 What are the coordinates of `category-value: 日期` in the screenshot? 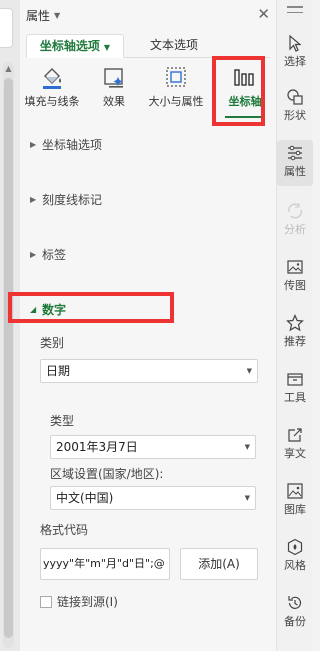 It's located at (58, 371).